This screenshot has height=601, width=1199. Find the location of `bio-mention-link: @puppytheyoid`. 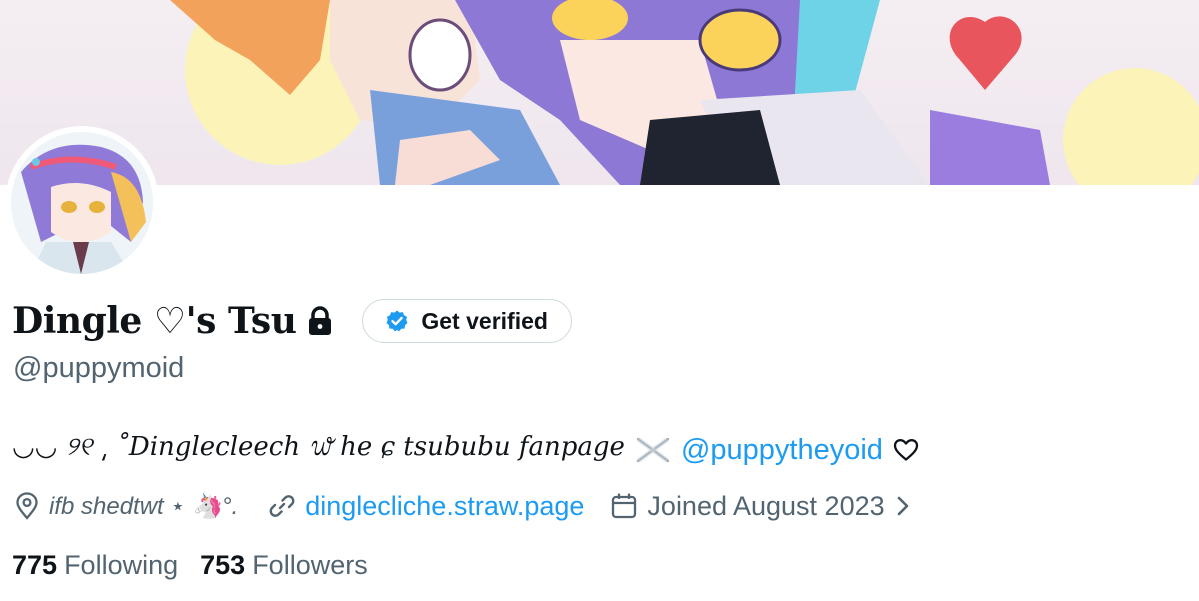

bio-mention-link: @puppytheyoid is located at coordinates (782, 450).